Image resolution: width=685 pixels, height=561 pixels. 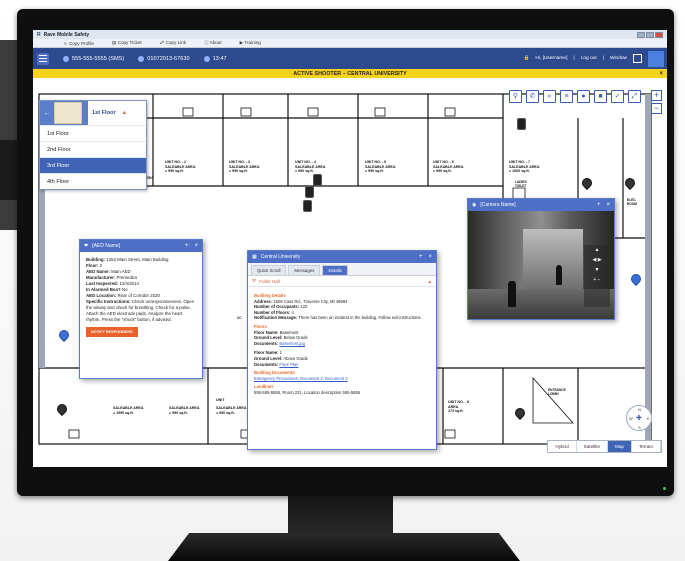 I want to click on field-key: Last Inspected:, so click(x=102, y=283).